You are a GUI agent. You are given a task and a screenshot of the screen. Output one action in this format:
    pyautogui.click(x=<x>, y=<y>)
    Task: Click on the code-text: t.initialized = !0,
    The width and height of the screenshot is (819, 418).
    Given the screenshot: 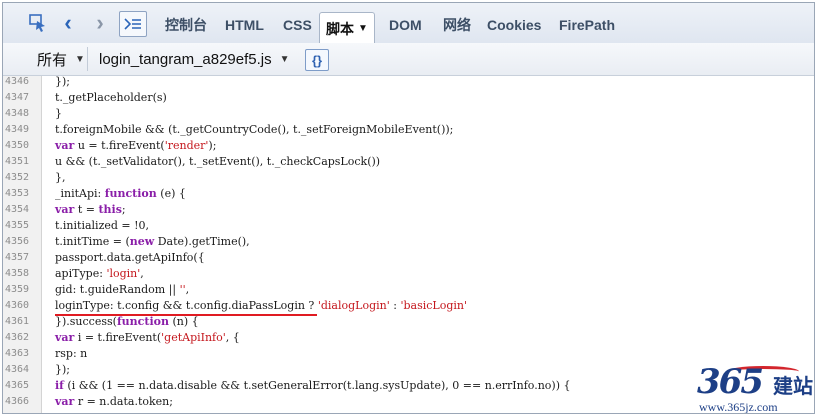 What is the action you would take?
    pyautogui.click(x=102, y=225)
    